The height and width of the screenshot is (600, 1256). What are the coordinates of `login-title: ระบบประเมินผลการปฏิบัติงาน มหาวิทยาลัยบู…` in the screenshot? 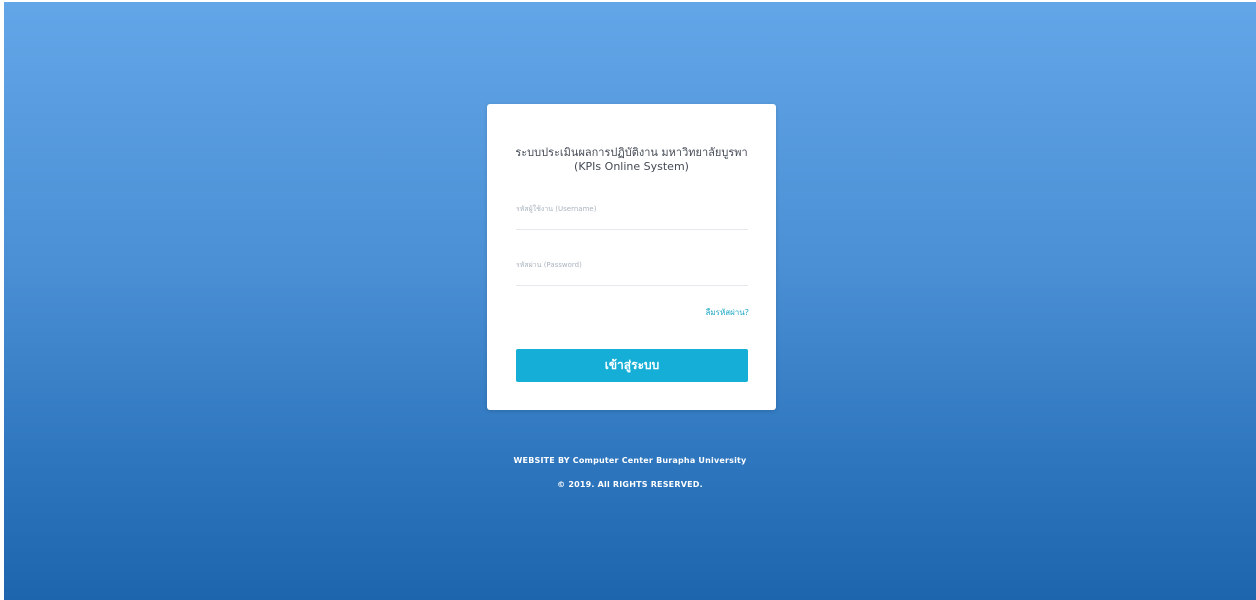 It's located at (631, 160).